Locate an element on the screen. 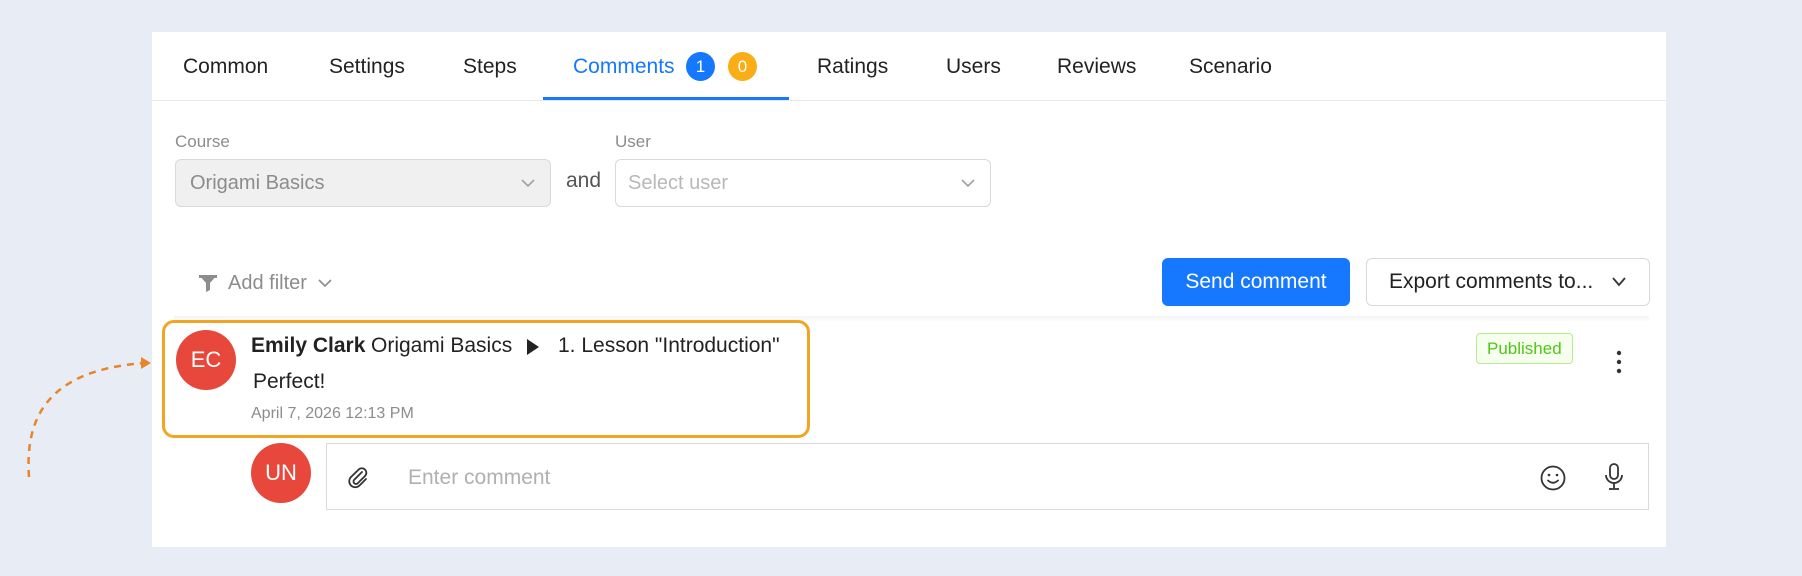  tab-common: Common is located at coordinates (225, 66).